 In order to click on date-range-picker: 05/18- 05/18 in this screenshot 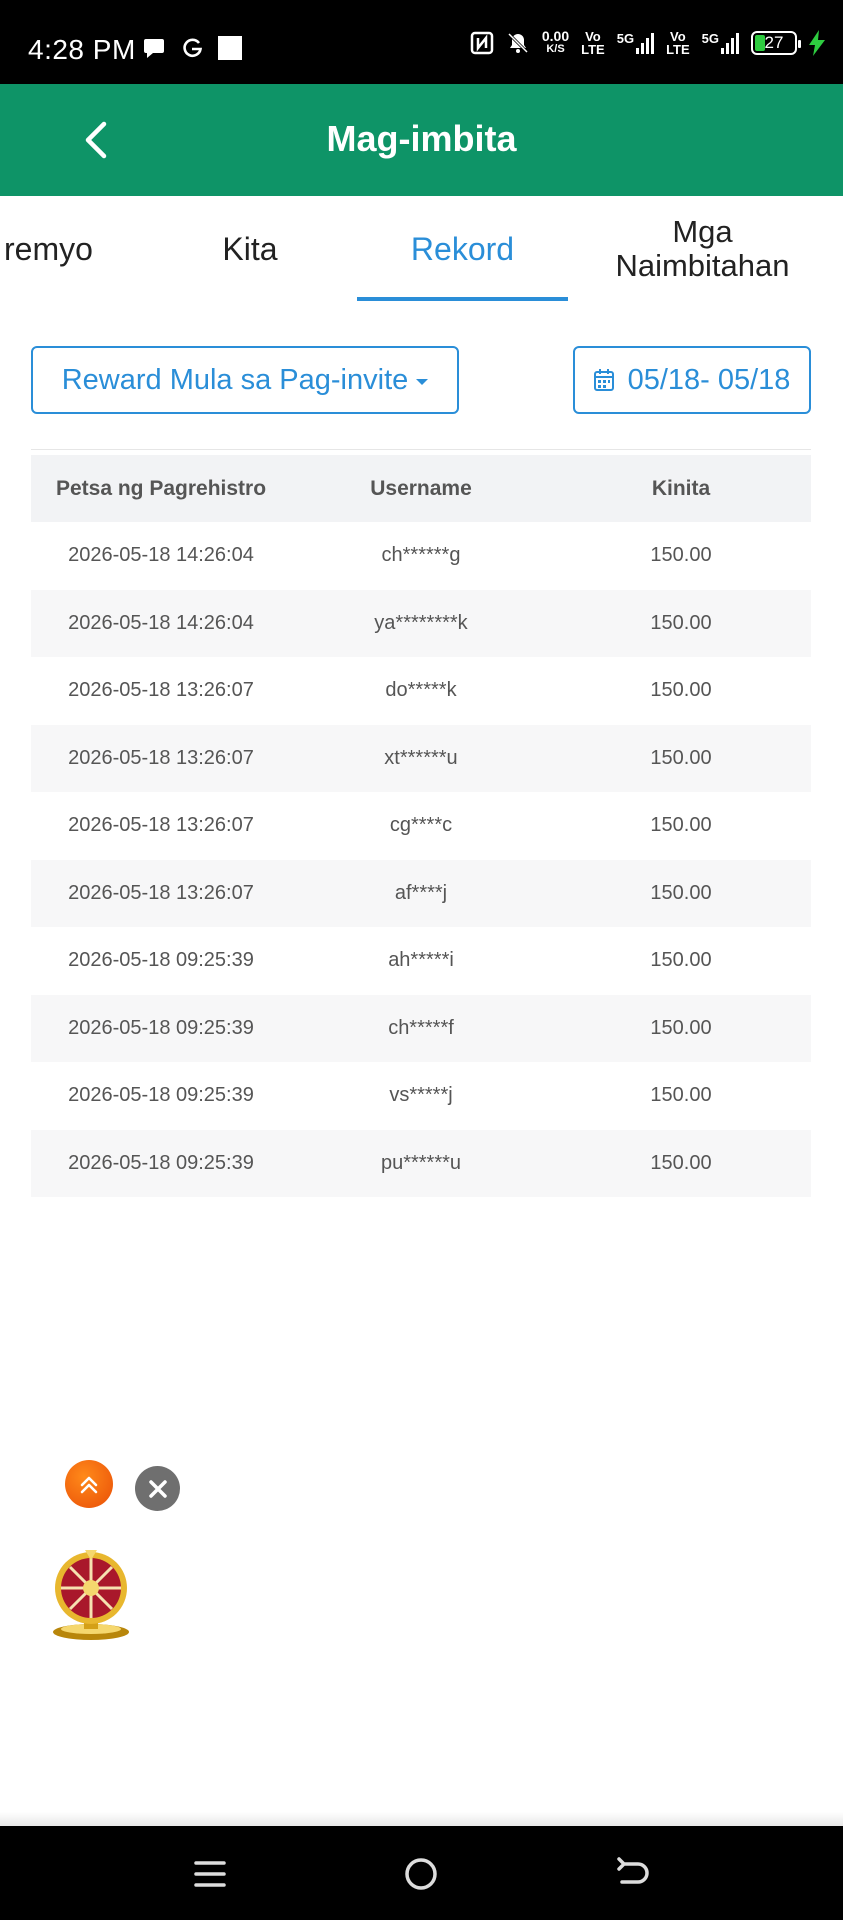, I will do `click(692, 380)`.